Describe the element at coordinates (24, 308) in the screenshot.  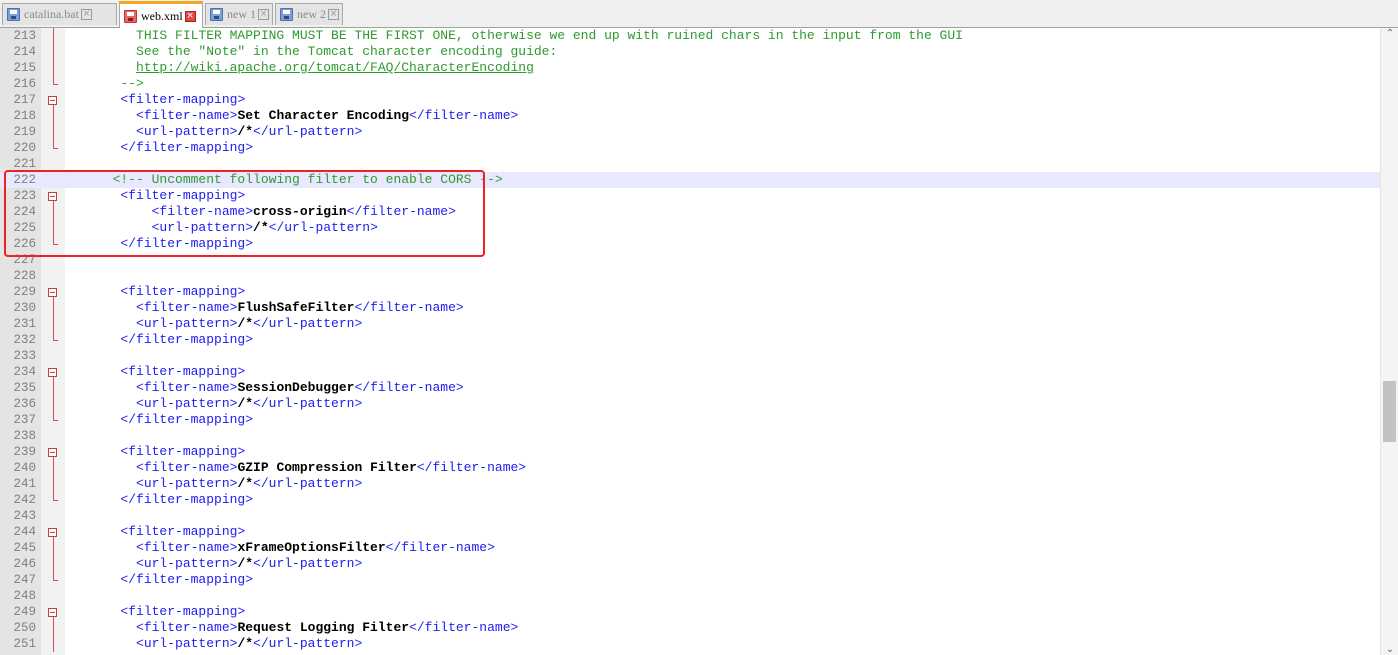
I see `line-number: 230` at that location.